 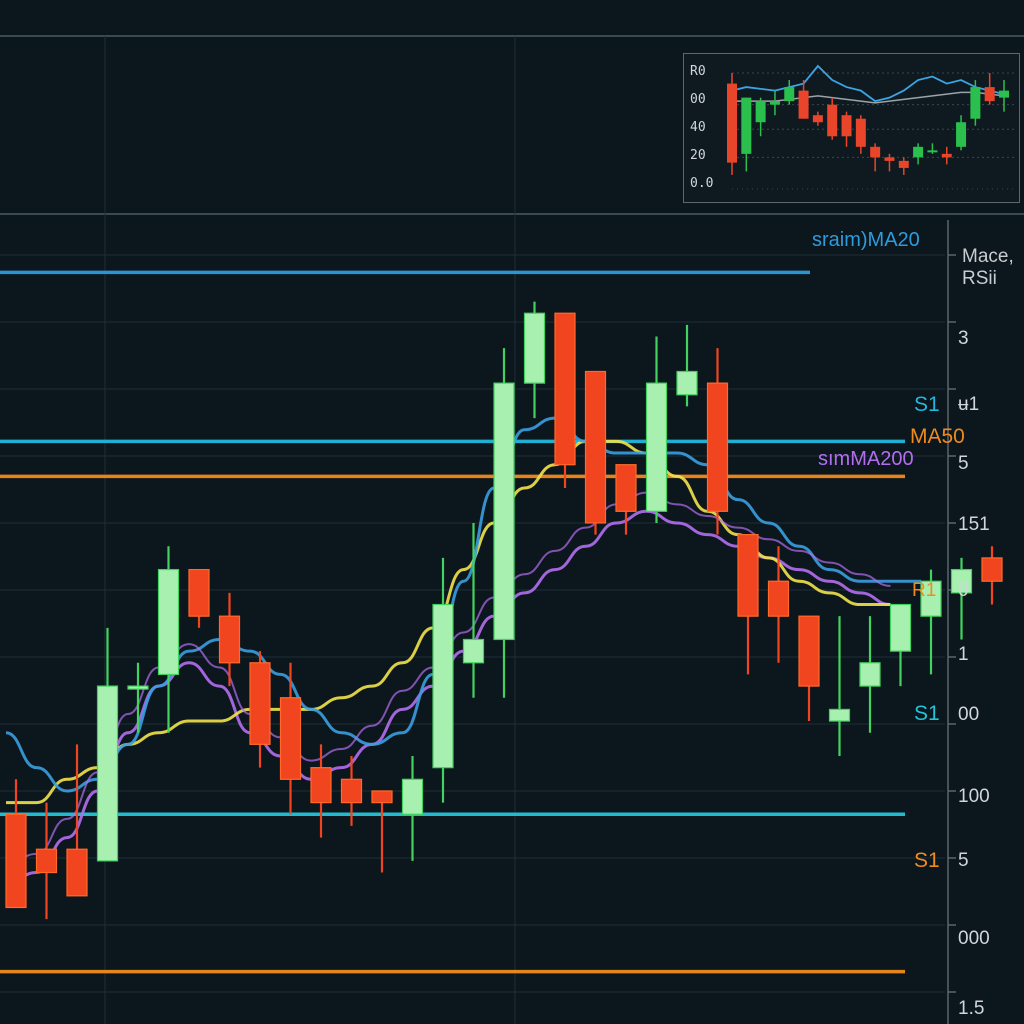 I want to click on inset-chart-svg, so click(x=870, y=127).